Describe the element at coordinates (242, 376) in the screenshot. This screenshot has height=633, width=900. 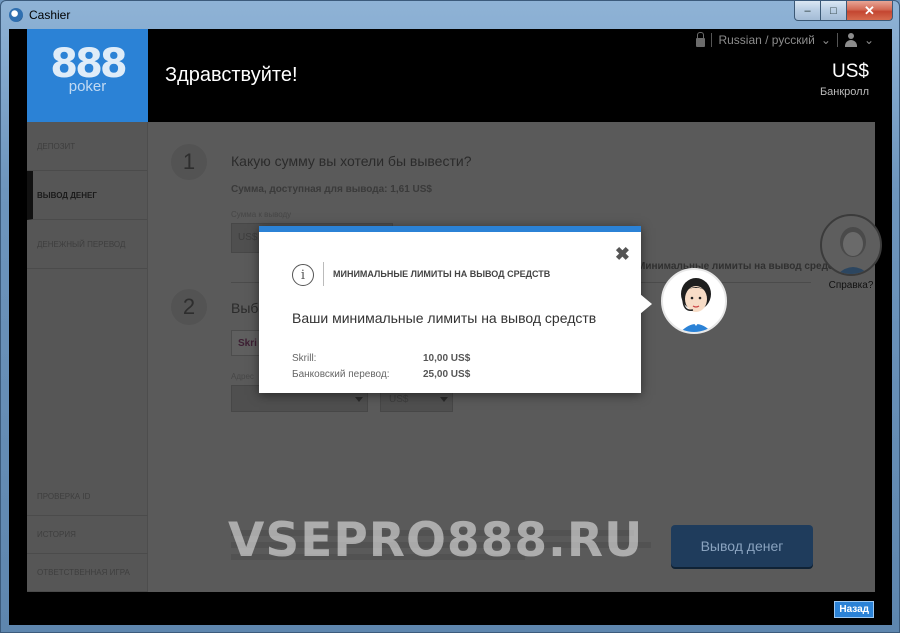
I see `address-label: Адрес` at that location.